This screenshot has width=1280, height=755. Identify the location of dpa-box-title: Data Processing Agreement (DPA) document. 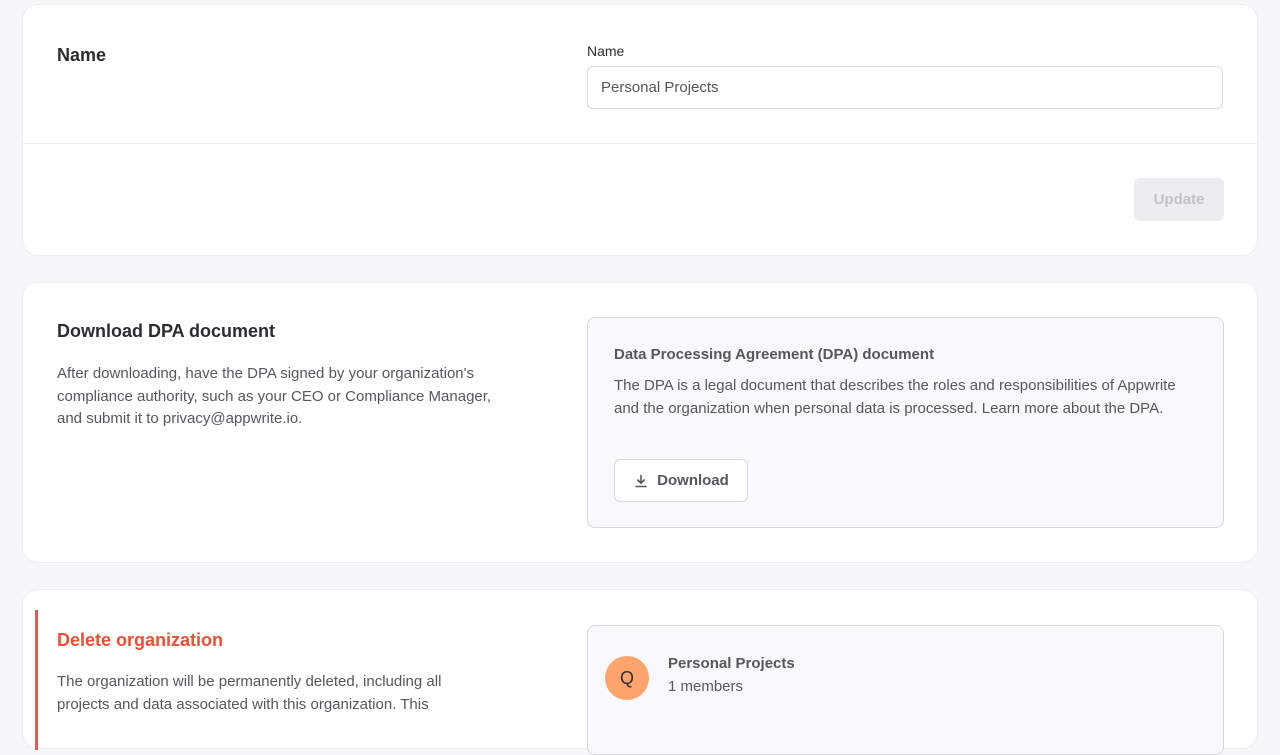
(774, 354).